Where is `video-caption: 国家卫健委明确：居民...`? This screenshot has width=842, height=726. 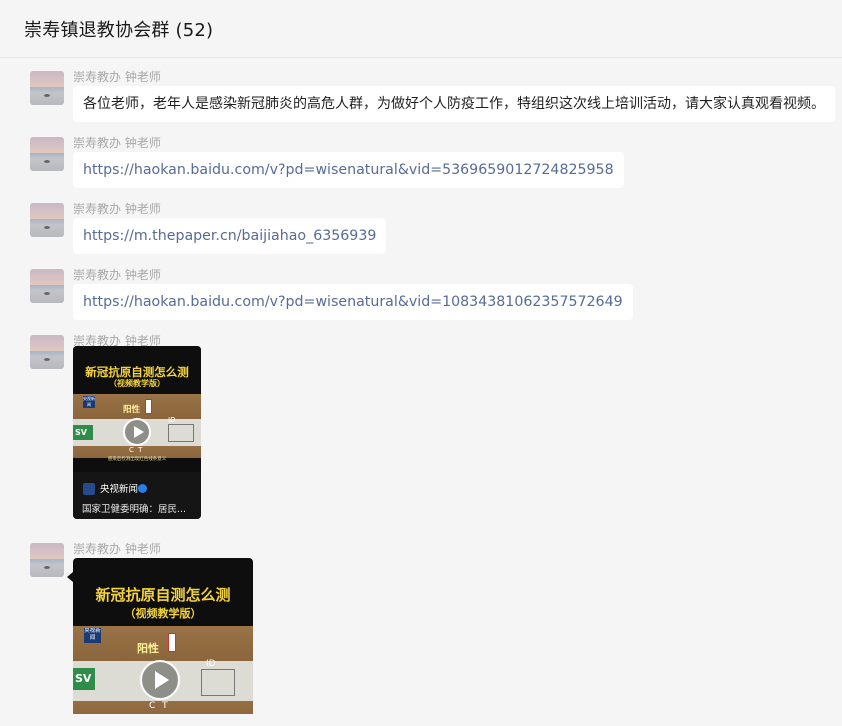
video-caption: 国家卫健委明确：居民... is located at coordinates (134, 509).